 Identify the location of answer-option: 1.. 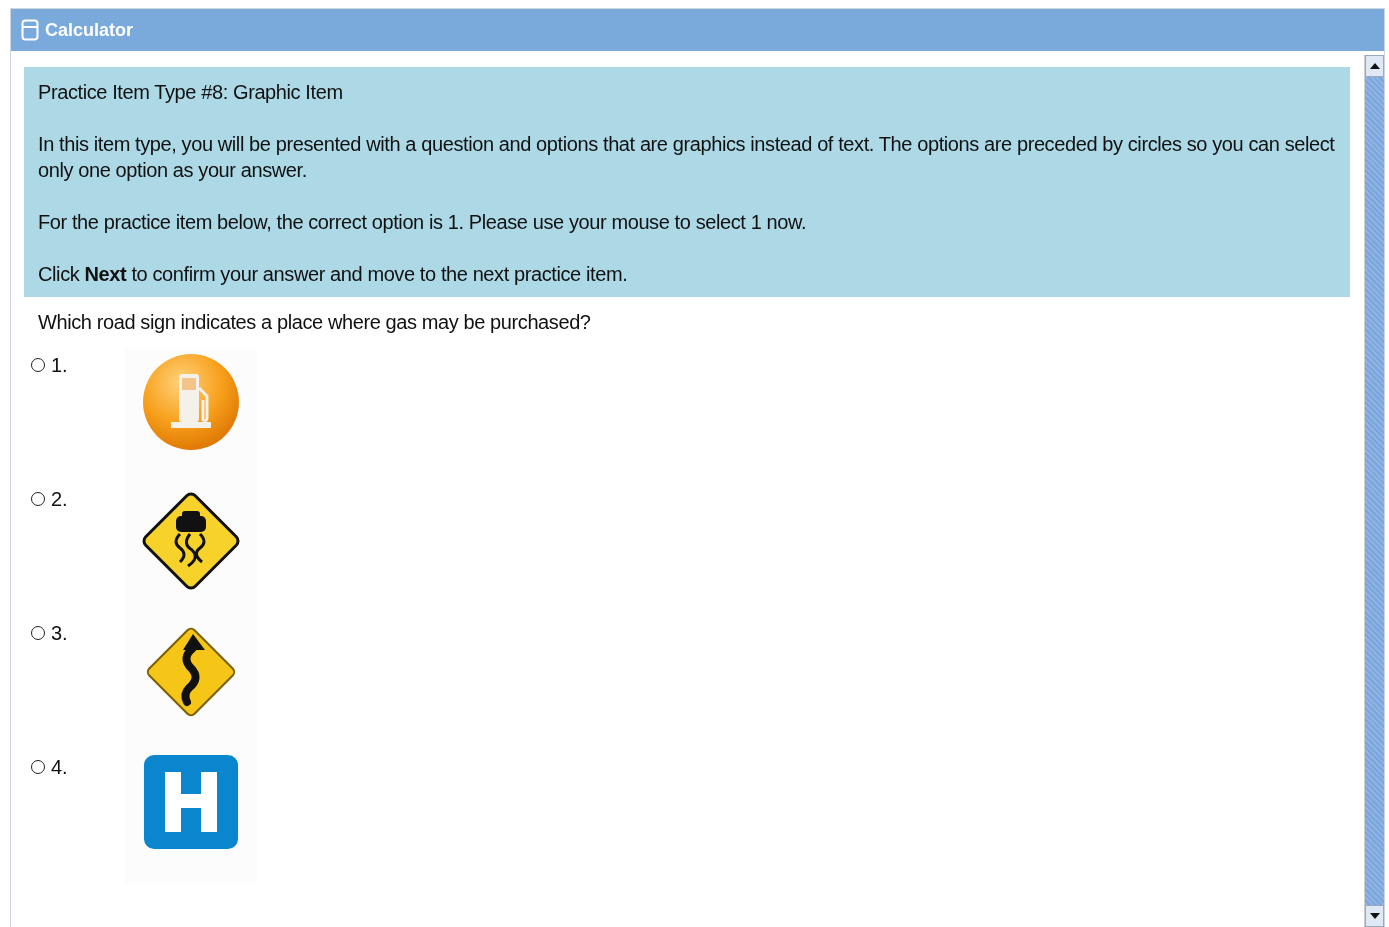
(78, 415).